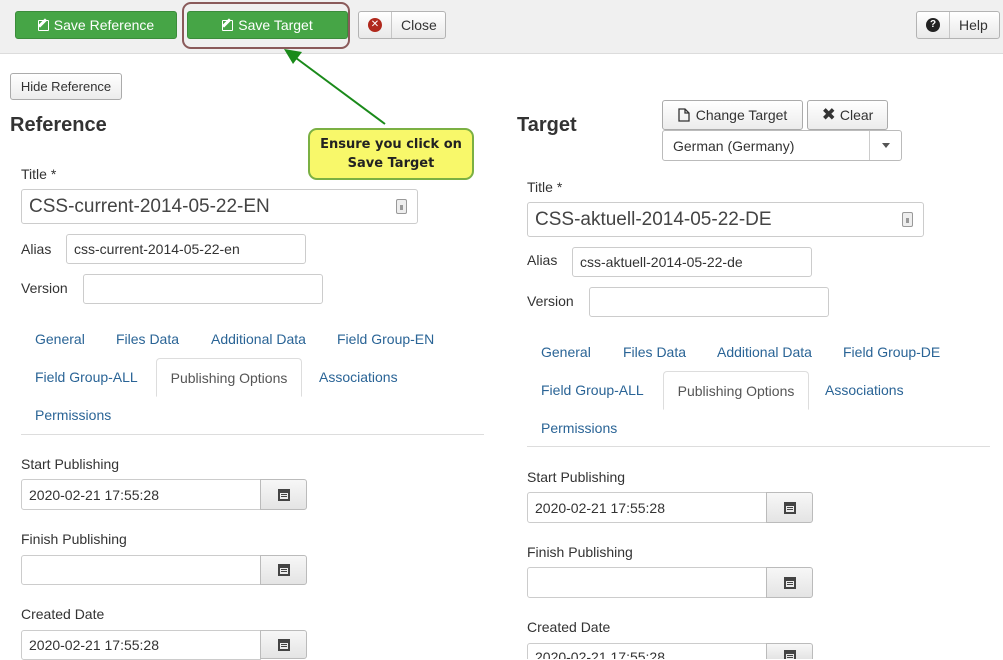 Image resolution: width=1003 pixels, height=660 pixels. I want to click on target-created-input: 2020-02-21 17:55:28, so click(647, 651).